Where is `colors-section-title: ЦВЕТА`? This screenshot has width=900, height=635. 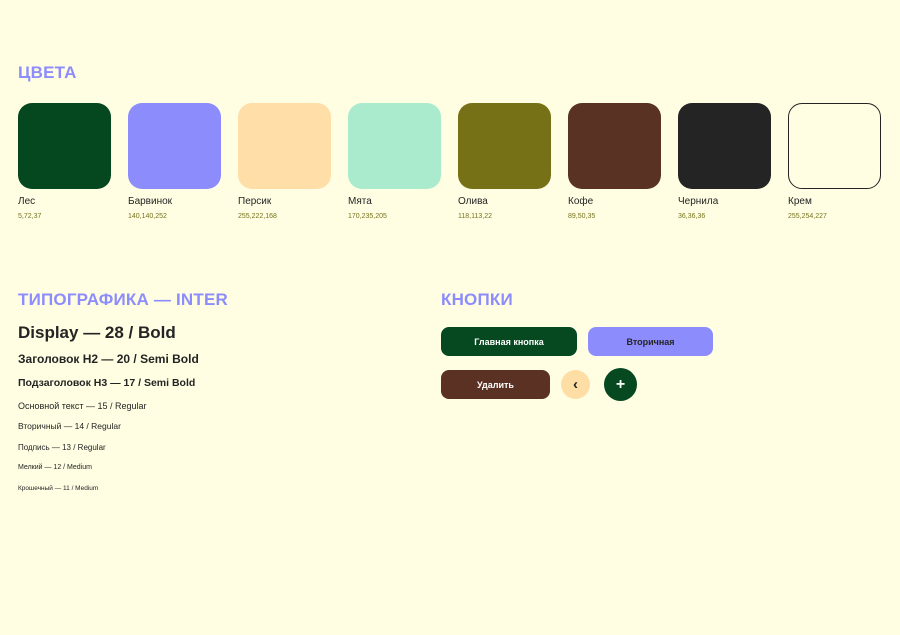
colors-section-title: ЦВЕТА is located at coordinates (47, 72).